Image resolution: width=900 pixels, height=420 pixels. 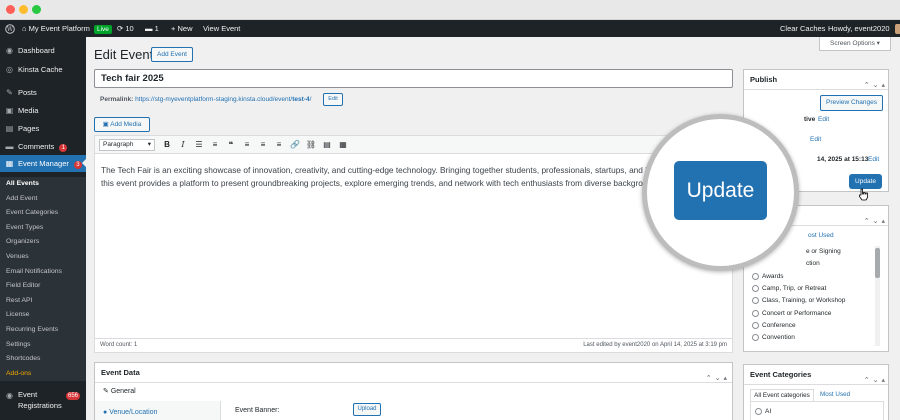 I want to click on publish-header: Publish ⌃⌄▴, so click(x=816, y=80).